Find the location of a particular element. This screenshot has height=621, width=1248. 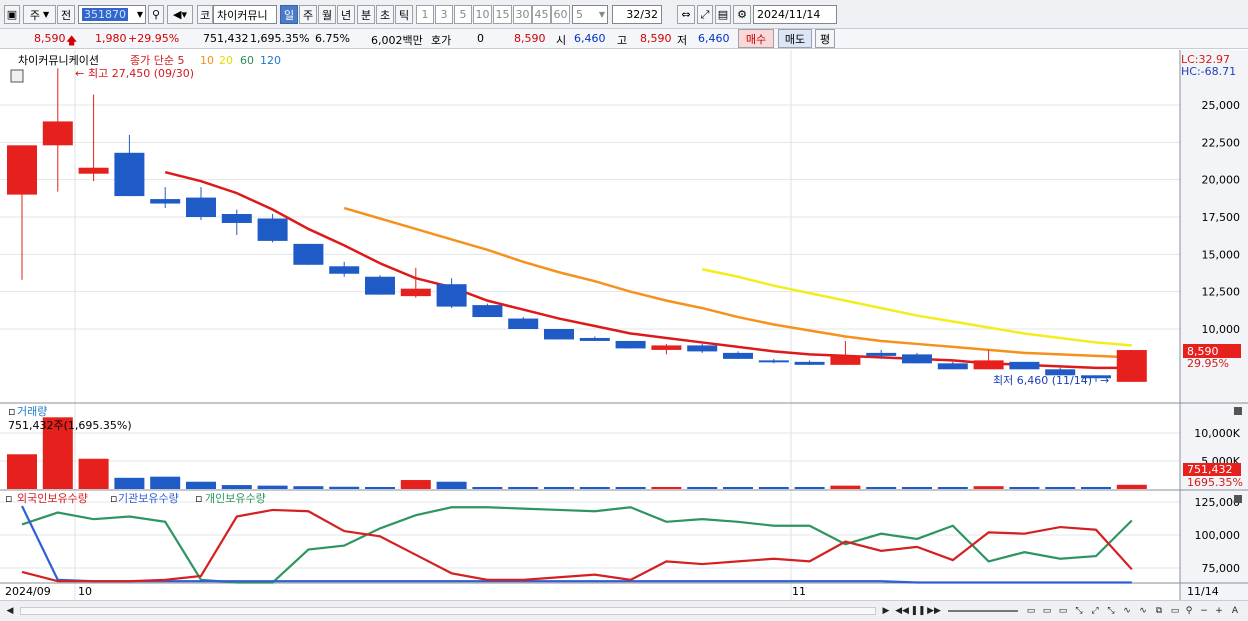

price-tick-label: 12,500 is located at coordinates (1221, 292).